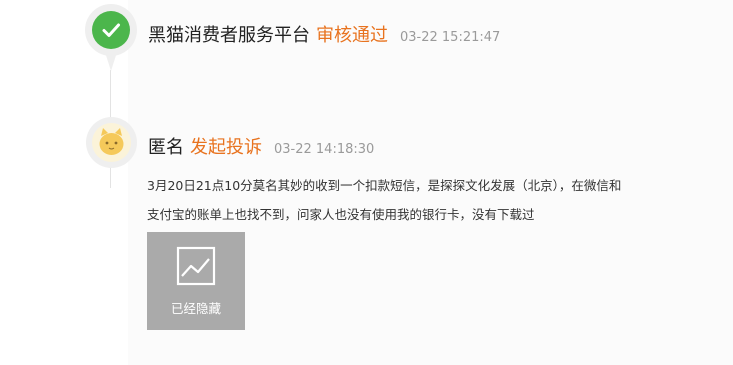 The height and width of the screenshot is (365, 733). I want to click on approval-badge-pointer, so click(111, 60).